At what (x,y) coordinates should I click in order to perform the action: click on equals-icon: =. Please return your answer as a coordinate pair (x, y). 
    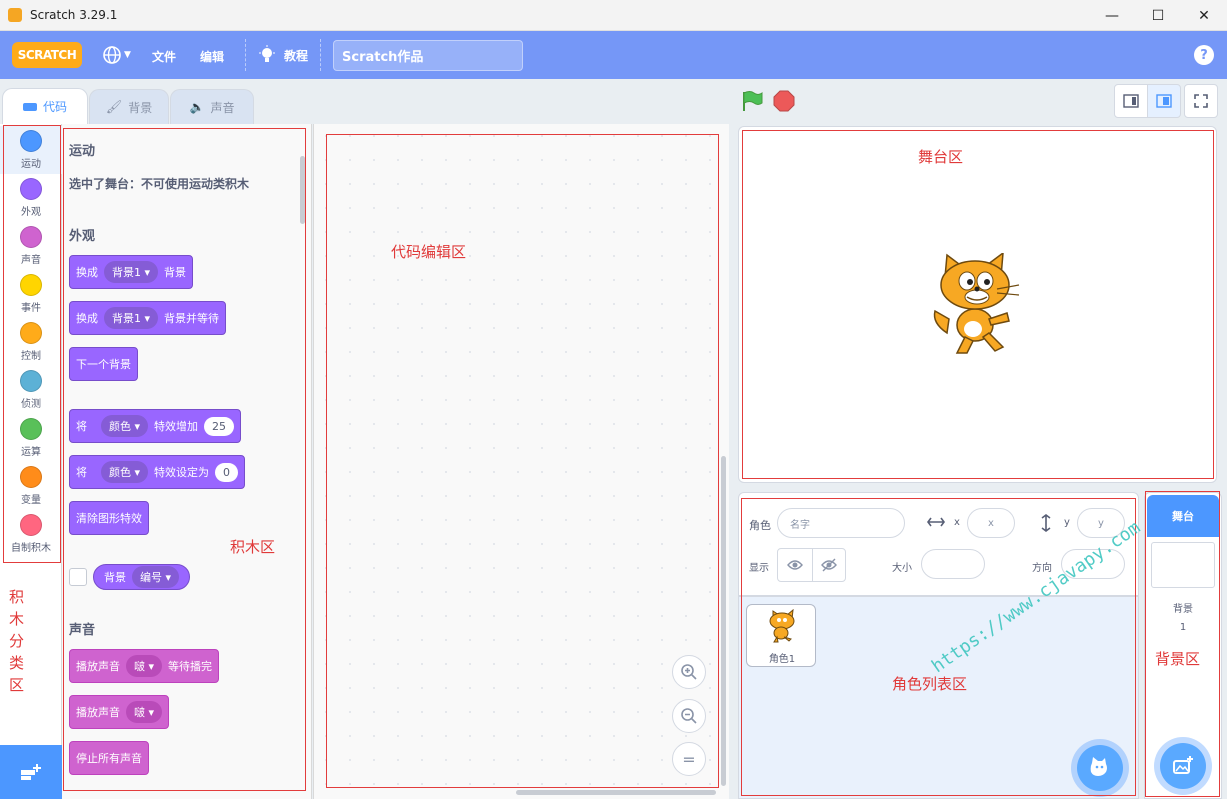
    Looking at the image, I should click on (689, 759).